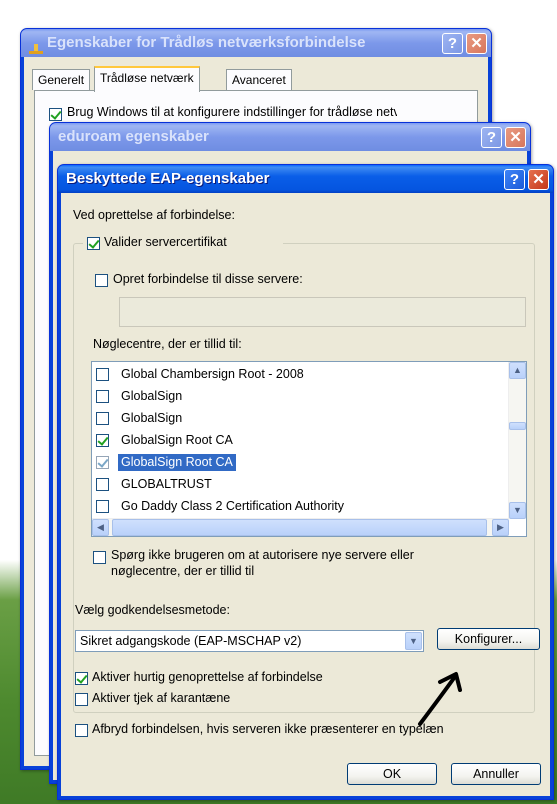 This screenshot has width=557, height=804. What do you see at coordinates (515, 137) in the screenshot?
I see `middle-close-button: ✕` at bounding box center [515, 137].